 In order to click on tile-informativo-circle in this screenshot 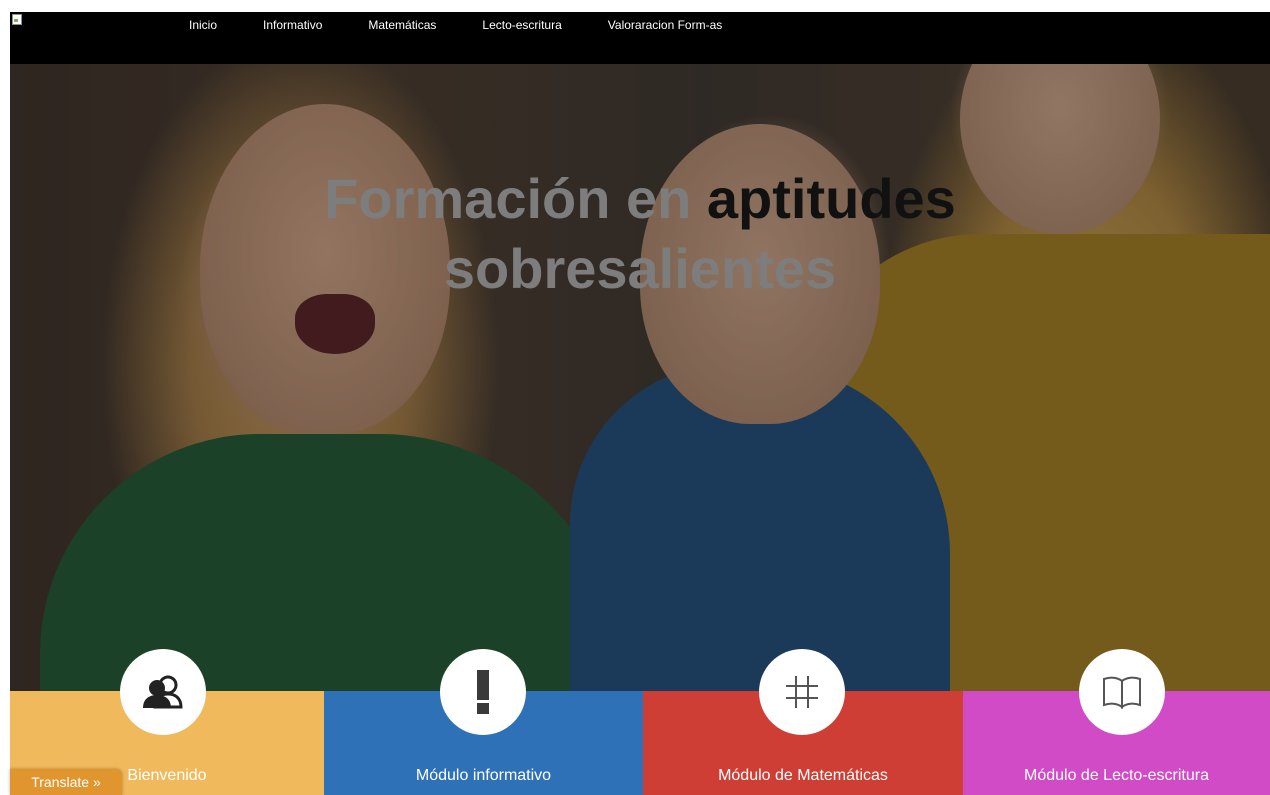, I will do `click(483, 692)`.